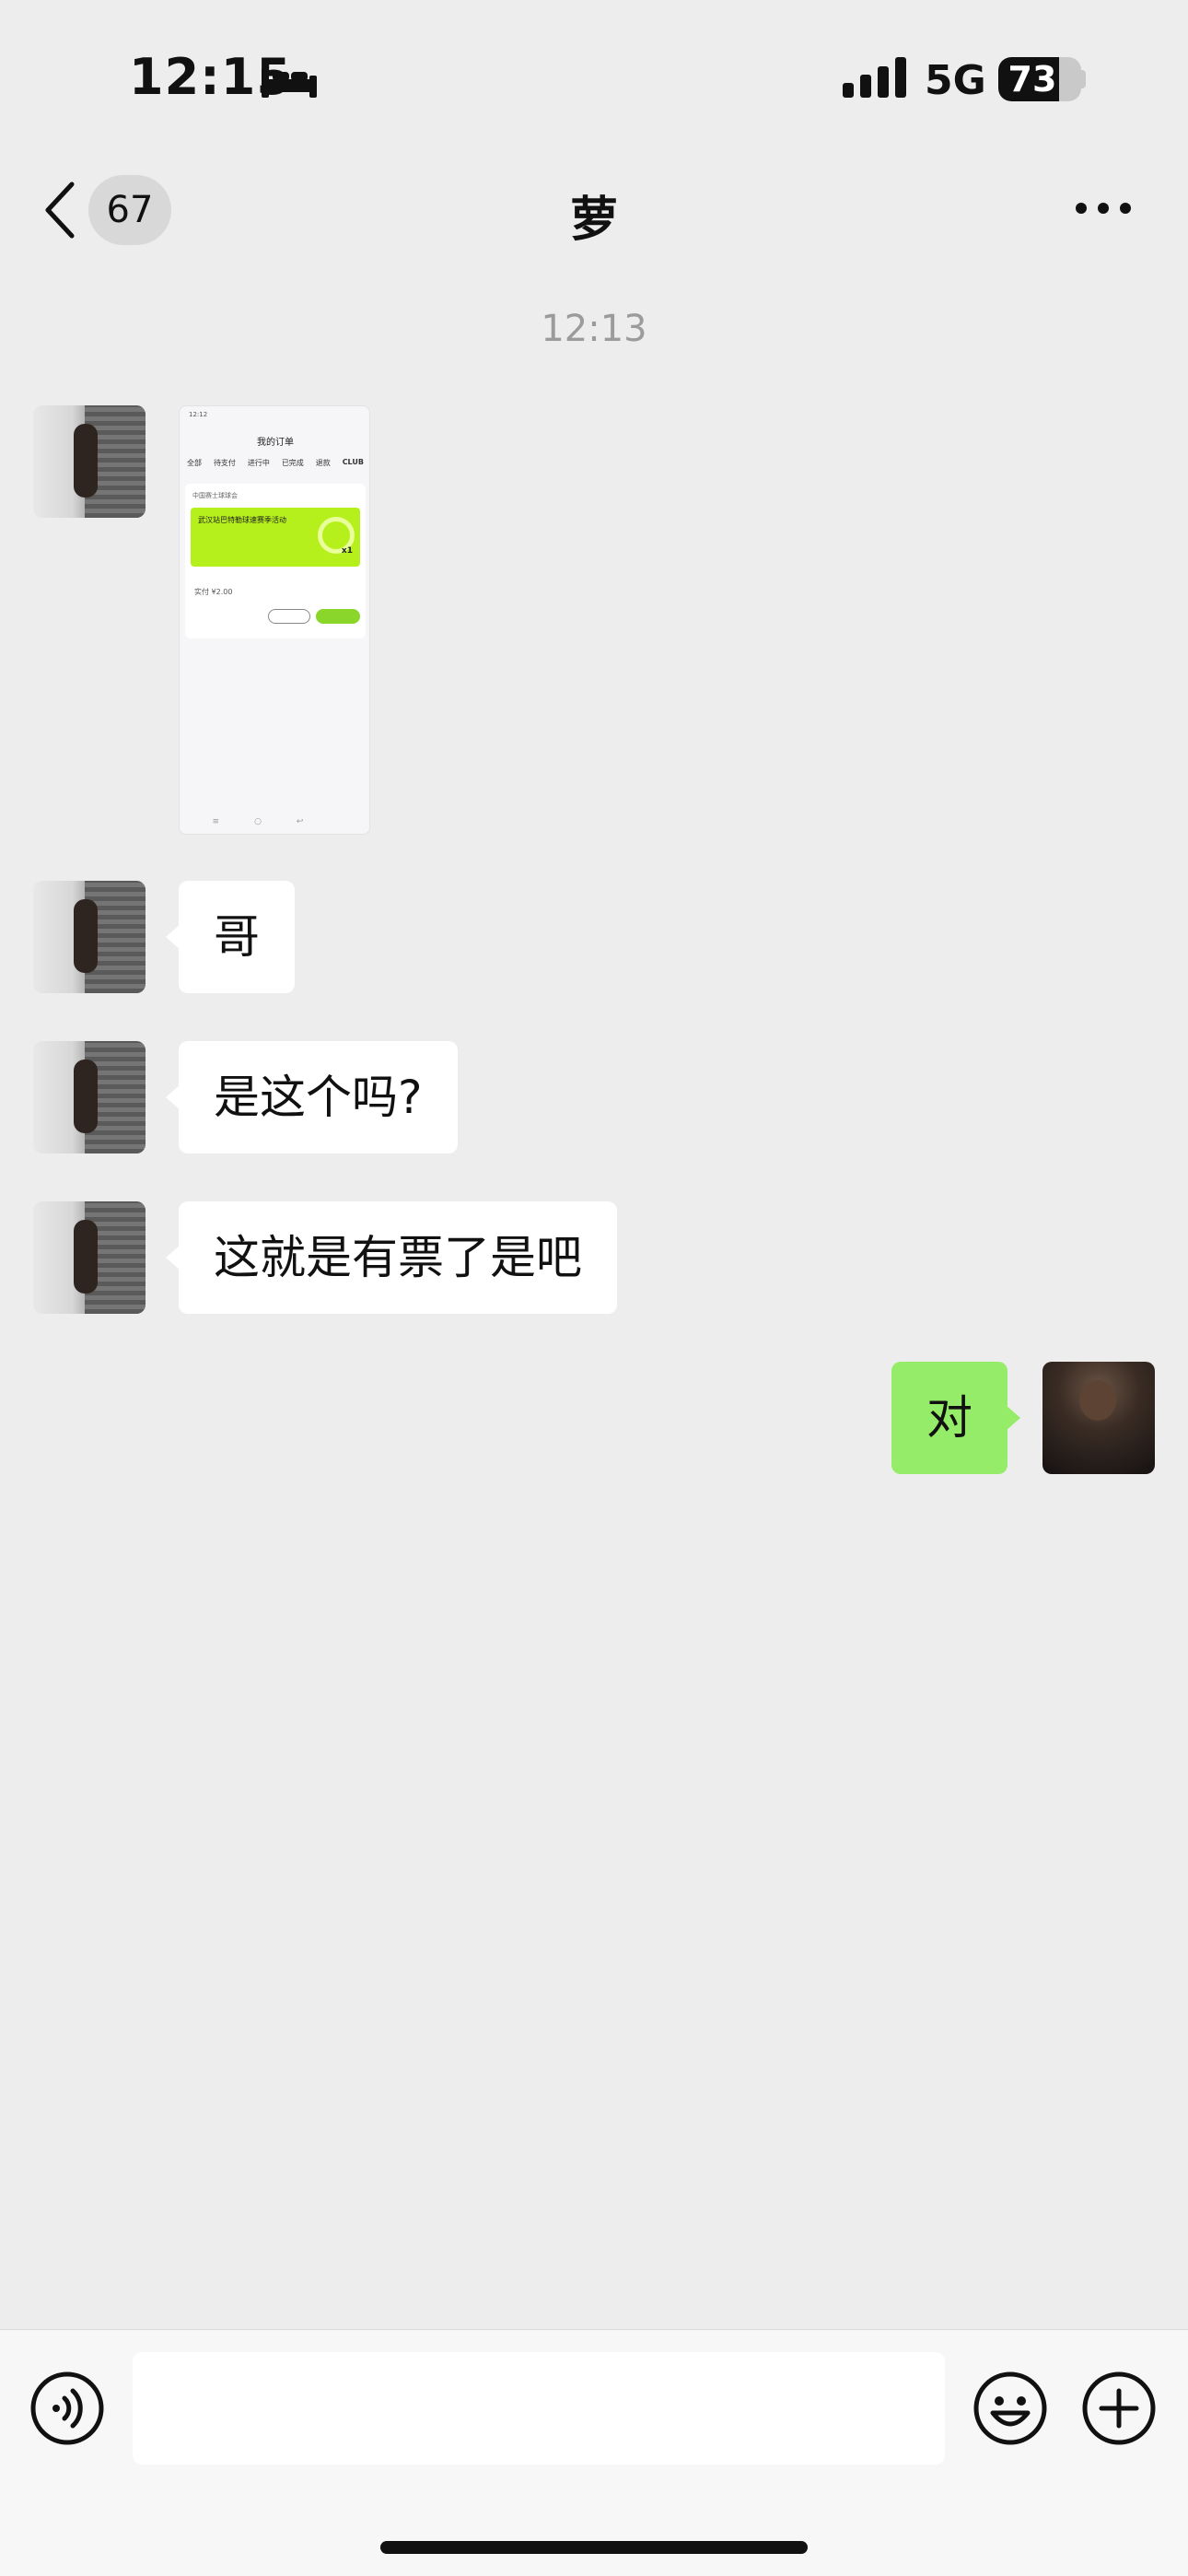  Describe the element at coordinates (594, 329) in the screenshot. I see `message-timestamp: 12:13` at that location.